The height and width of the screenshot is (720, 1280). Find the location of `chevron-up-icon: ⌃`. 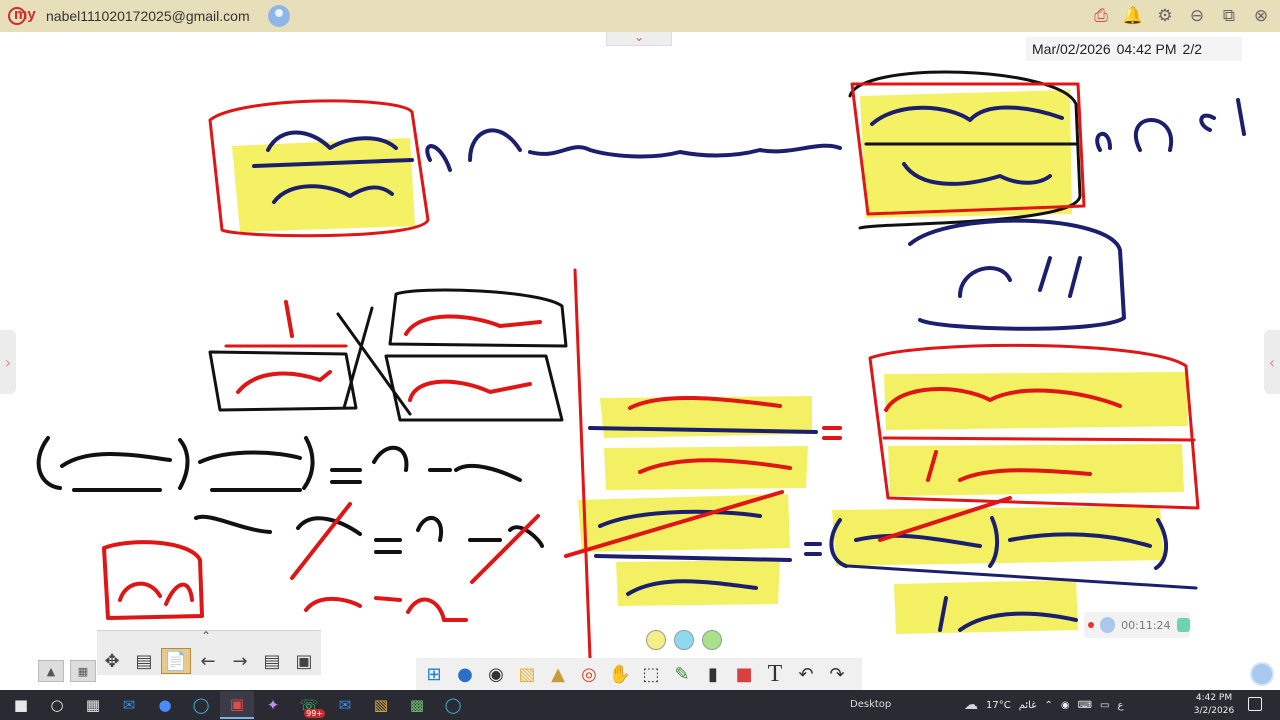

chevron-up-icon: ⌃ is located at coordinates (206, 636).